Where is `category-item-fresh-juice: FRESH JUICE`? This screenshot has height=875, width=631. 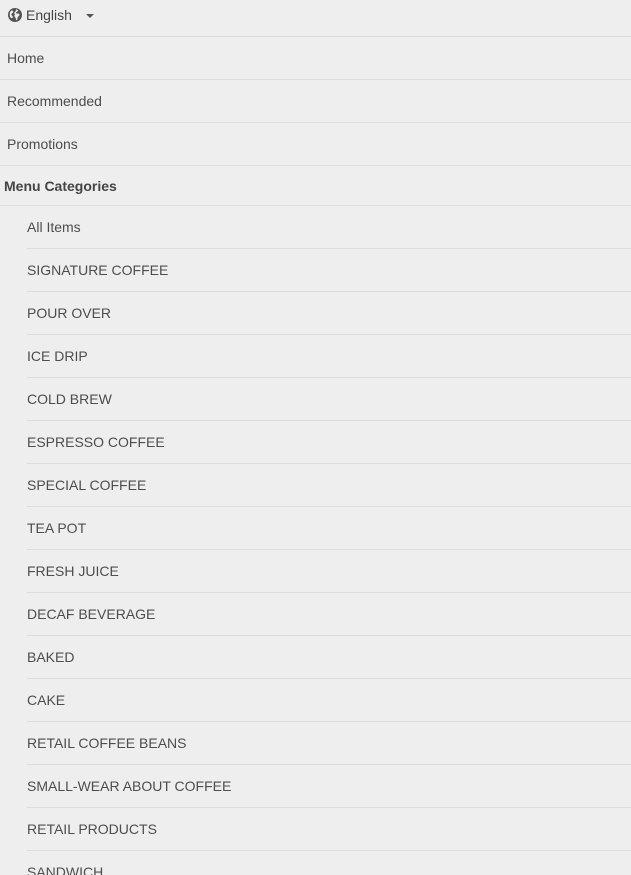 category-item-fresh-juice: FRESH JUICE is located at coordinates (329, 571).